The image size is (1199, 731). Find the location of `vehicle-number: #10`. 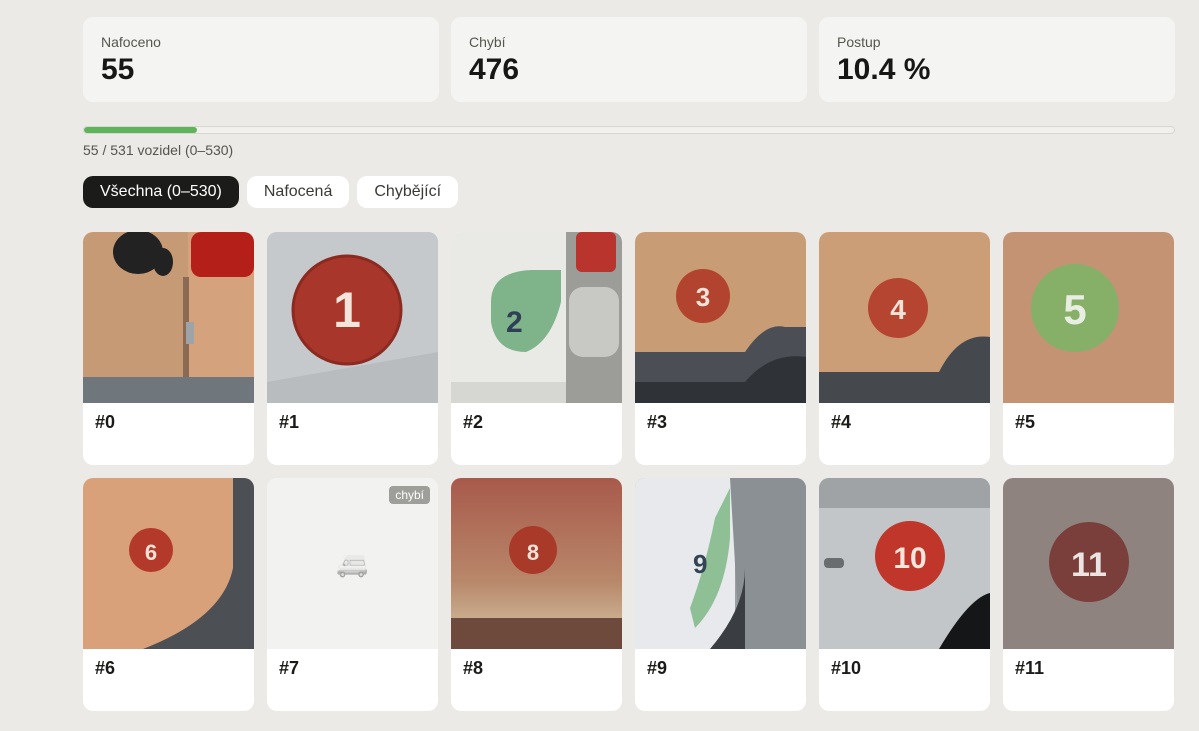

vehicle-number: #10 is located at coordinates (846, 668).